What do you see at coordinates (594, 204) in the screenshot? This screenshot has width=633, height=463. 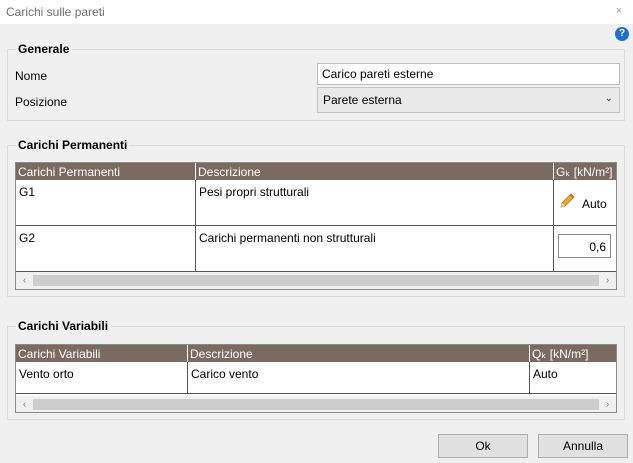 I see `auto-value: Auto` at bounding box center [594, 204].